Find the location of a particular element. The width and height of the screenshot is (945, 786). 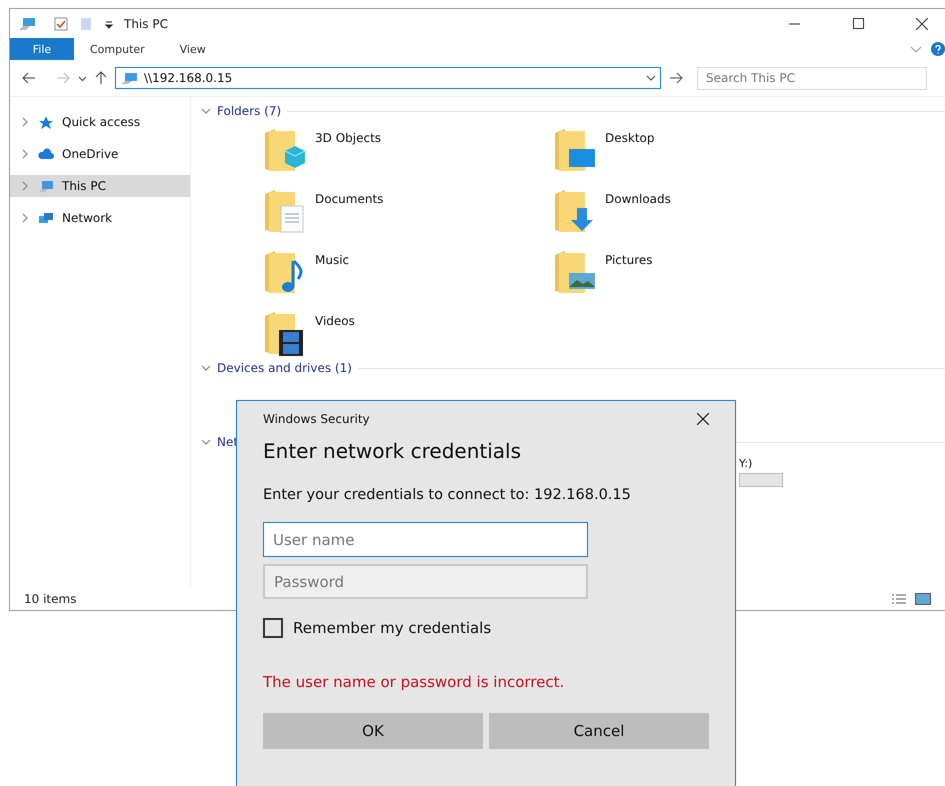

help-icon is located at coordinates (938, 49).